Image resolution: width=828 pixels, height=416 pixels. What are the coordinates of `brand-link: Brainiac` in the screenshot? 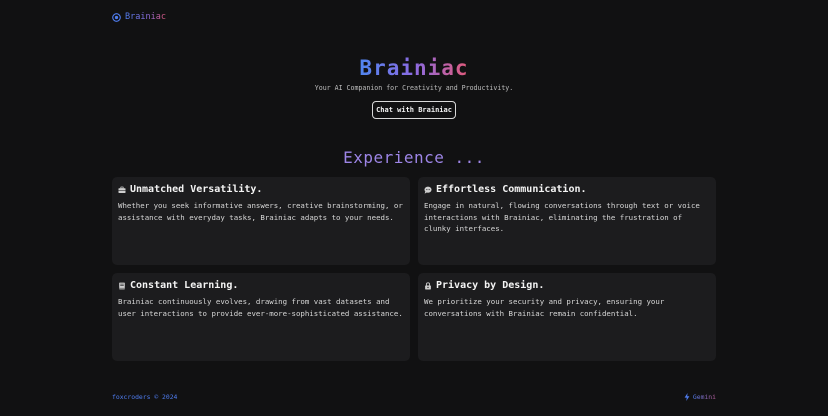 It's located at (139, 17).